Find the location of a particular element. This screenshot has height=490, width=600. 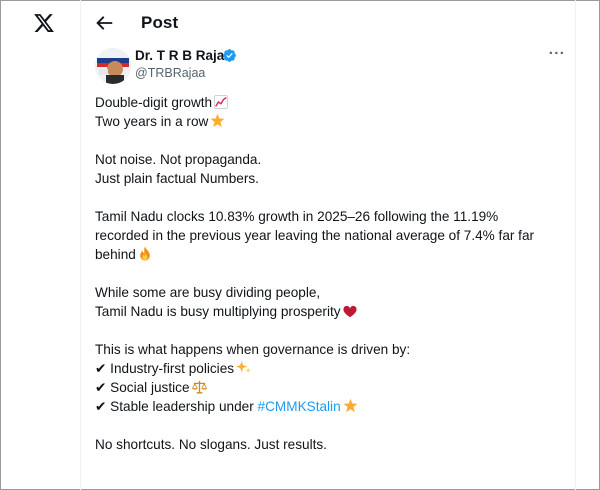

text-line: No shortcuts. No slogans. Just results. is located at coordinates (211, 444).